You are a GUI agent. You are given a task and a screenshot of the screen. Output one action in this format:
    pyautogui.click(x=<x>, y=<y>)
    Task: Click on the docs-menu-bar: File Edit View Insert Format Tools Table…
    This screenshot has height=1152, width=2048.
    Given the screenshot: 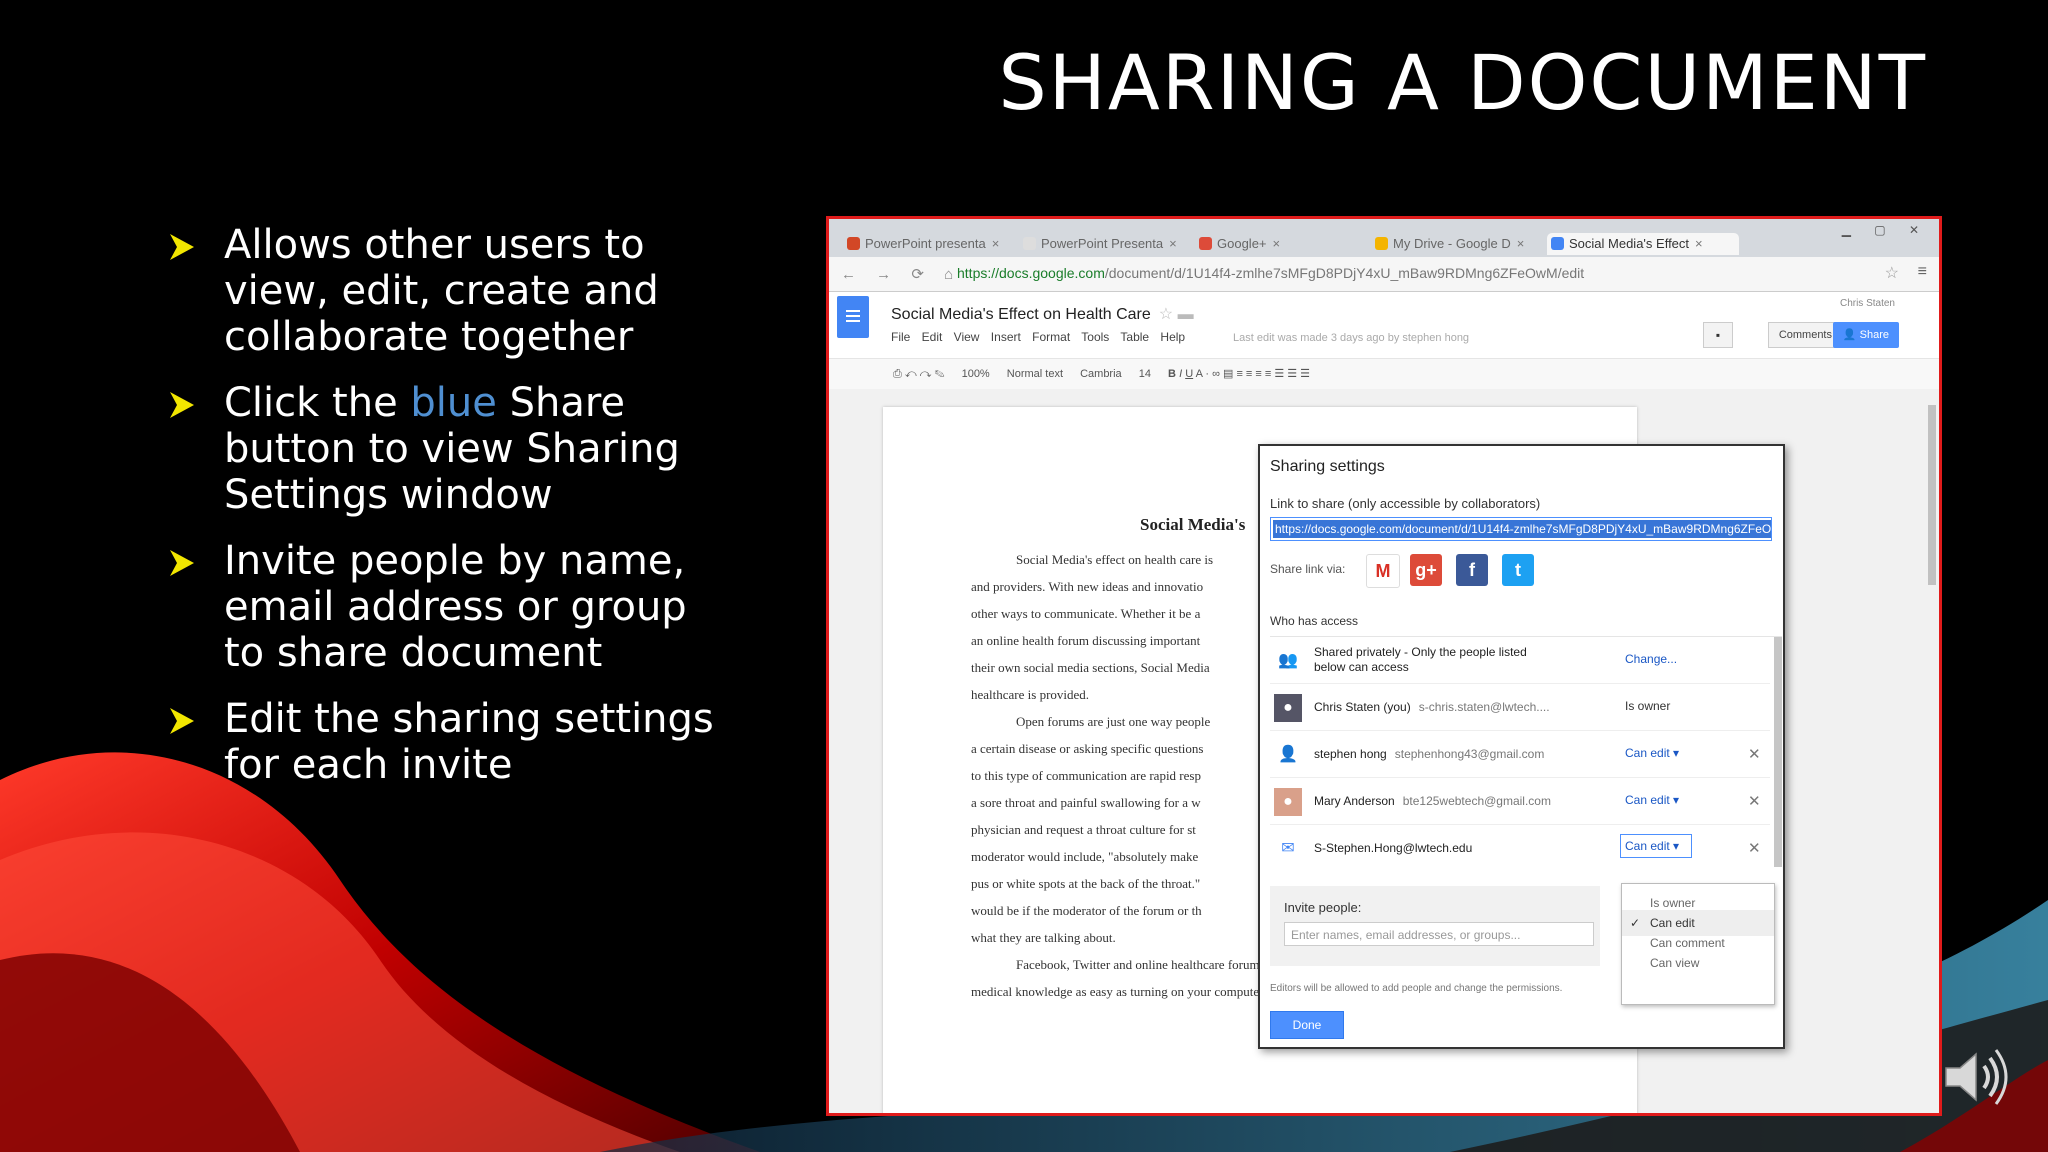 What is the action you would take?
    pyautogui.click(x=1038, y=337)
    